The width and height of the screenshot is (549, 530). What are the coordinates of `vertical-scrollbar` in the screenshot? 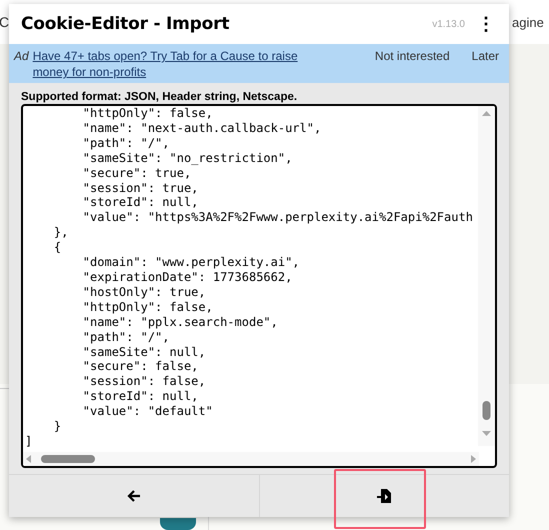 It's located at (486, 276).